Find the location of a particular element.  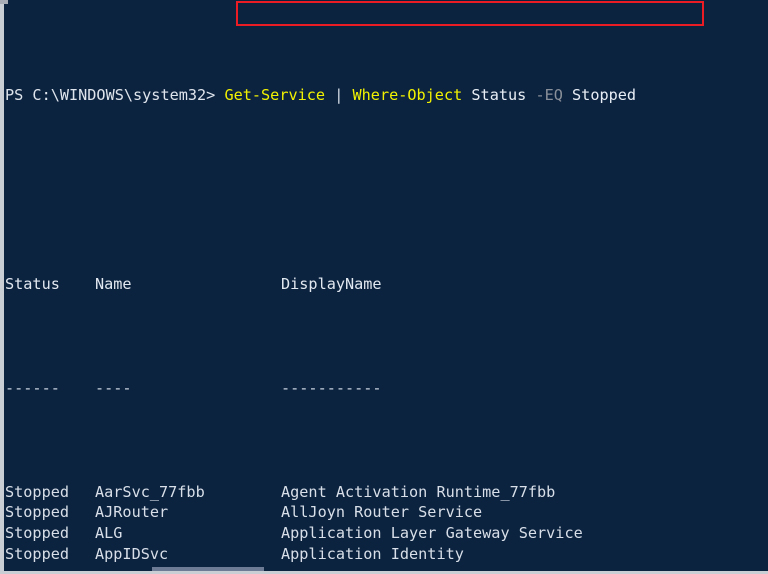

cell-display-name: Agent Activation Runtime_77fbb is located at coordinates (418, 491).